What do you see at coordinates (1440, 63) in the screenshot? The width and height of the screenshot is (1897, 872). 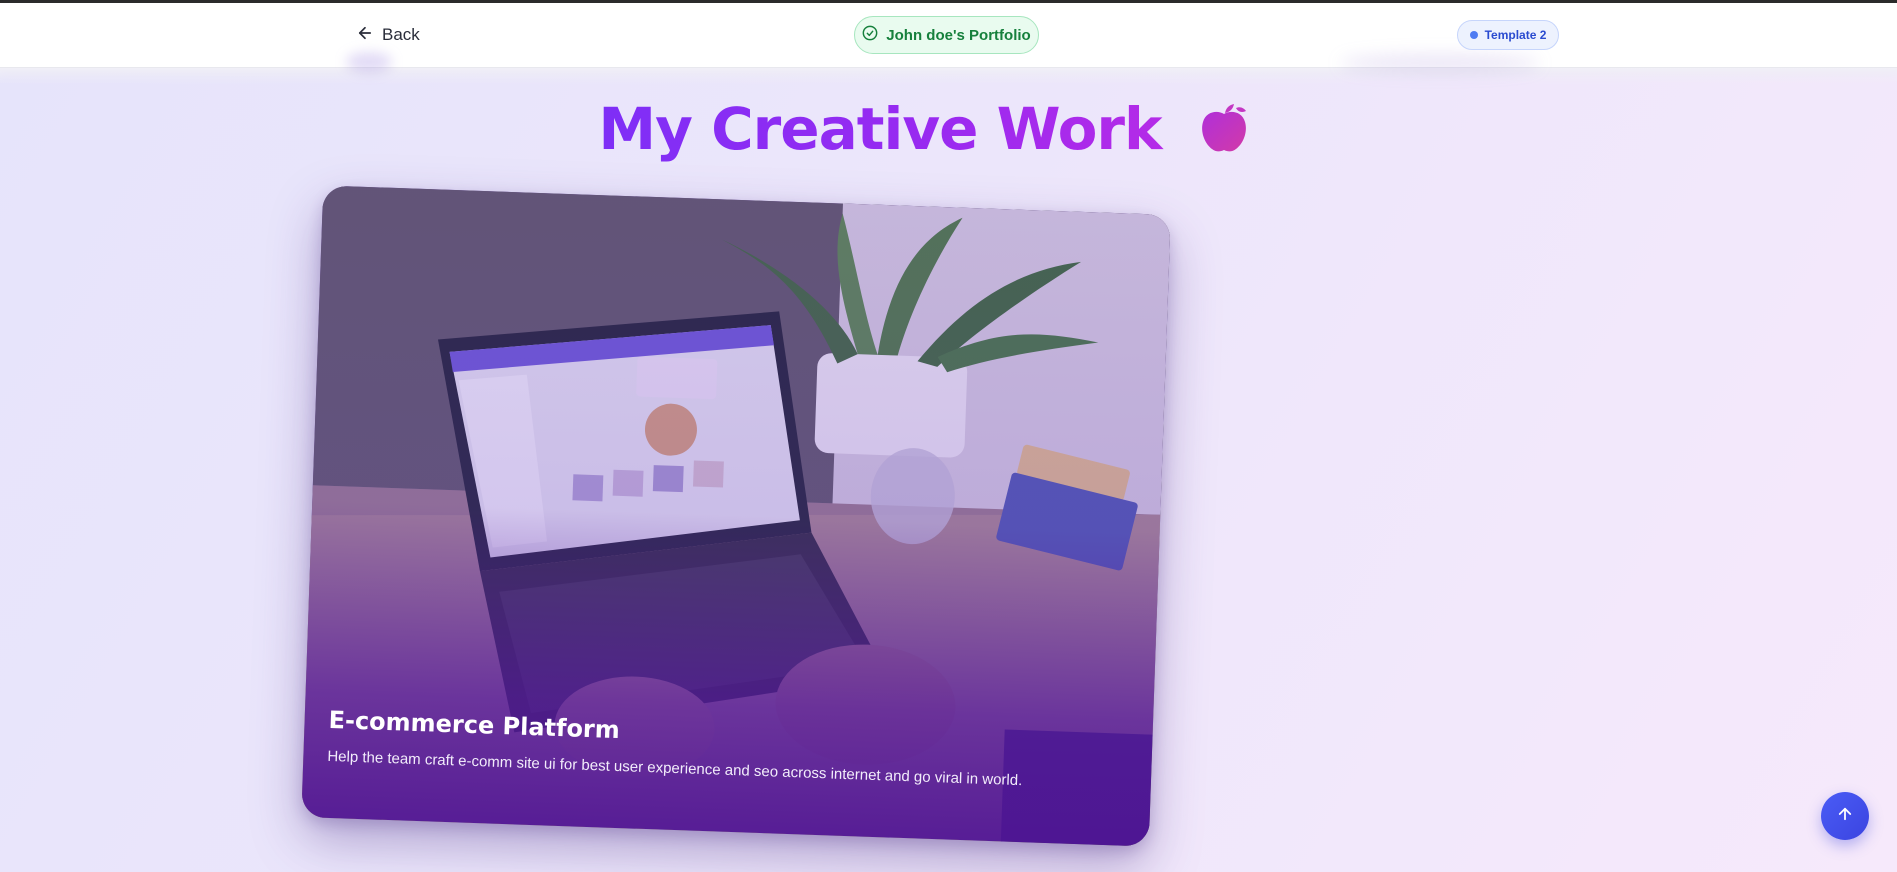 I see `template-area-glow` at bounding box center [1440, 63].